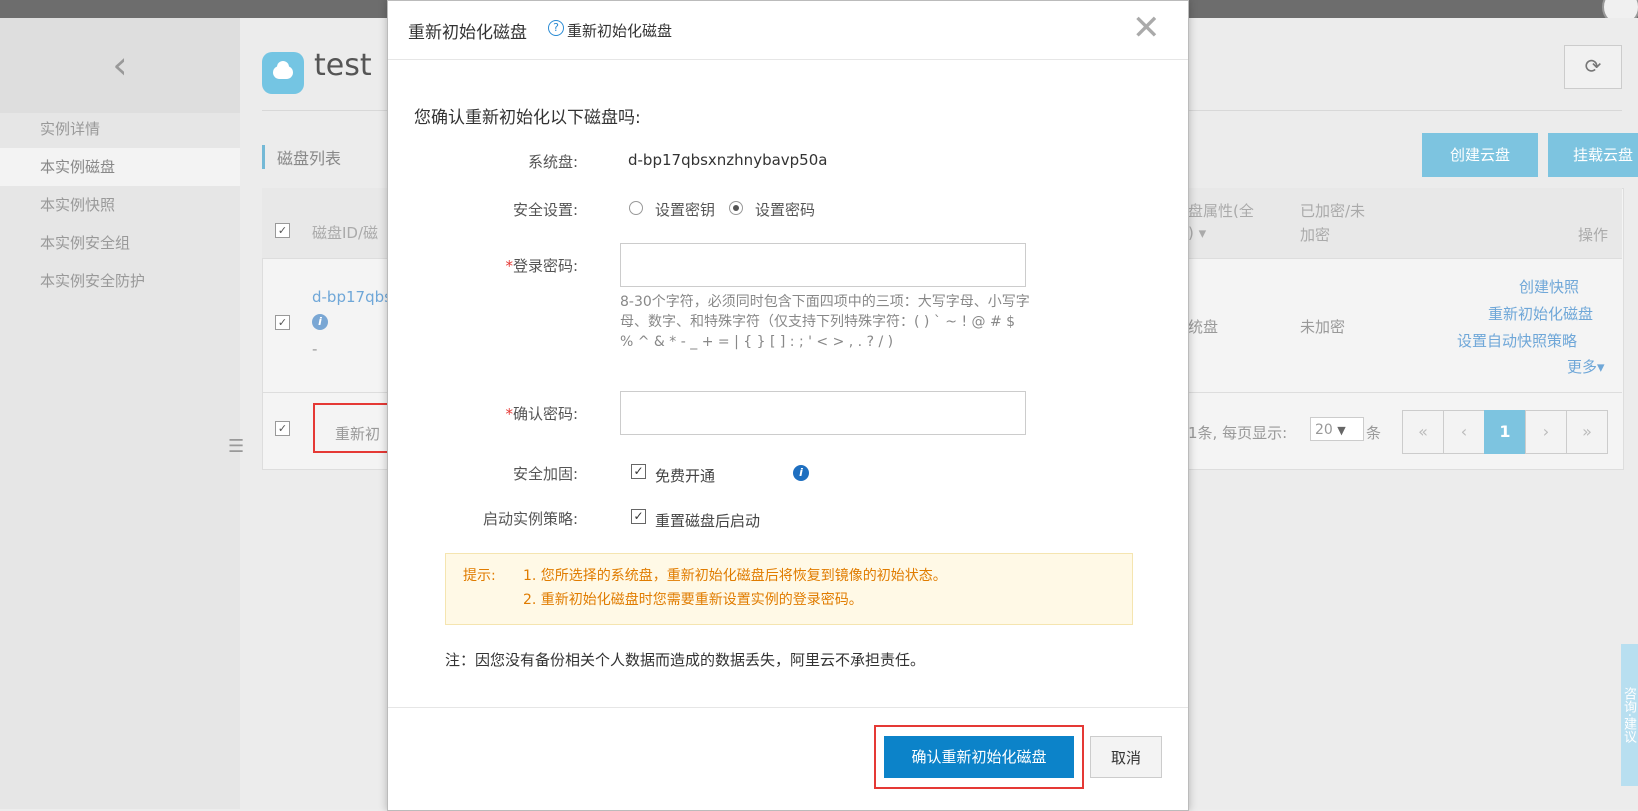 The image size is (1638, 811). What do you see at coordinates (1593, 67) in the screenshot?
I see `refresh-icon: ⟳` at bounding box center [1593, 67].